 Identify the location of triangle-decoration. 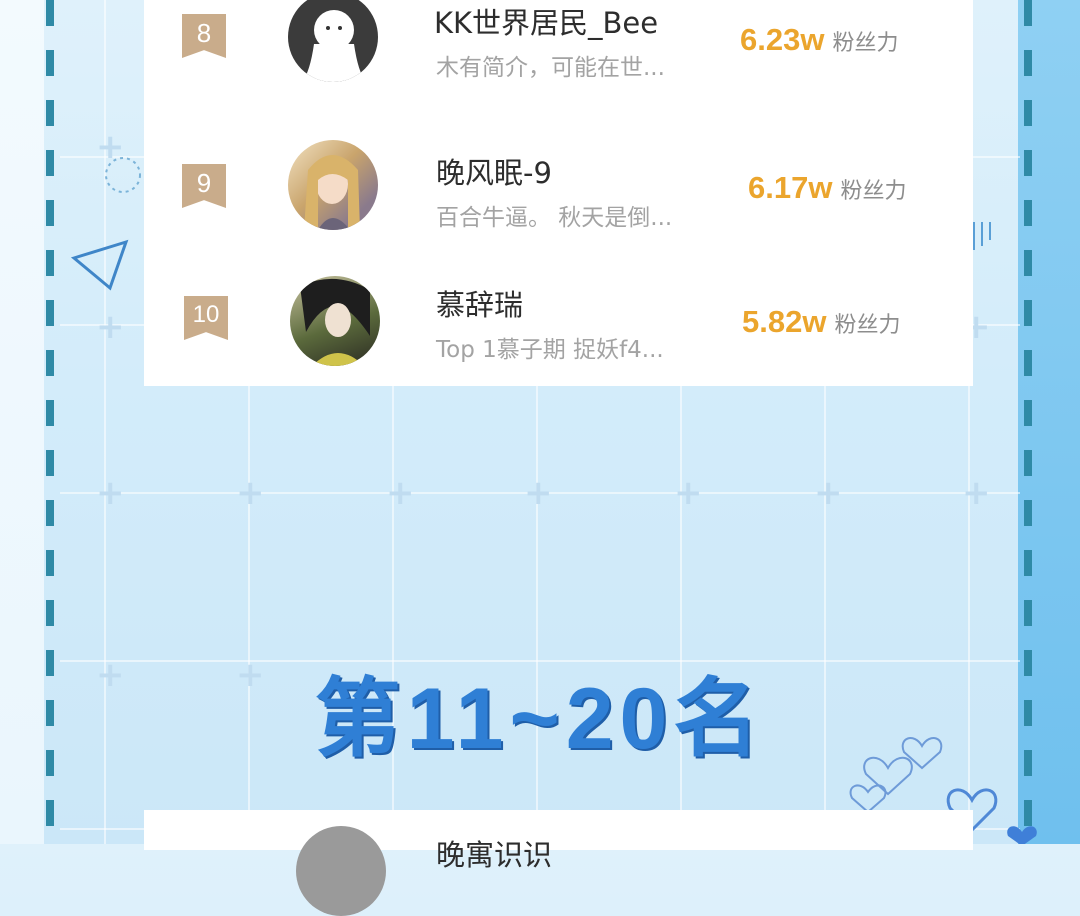
(99, 265).